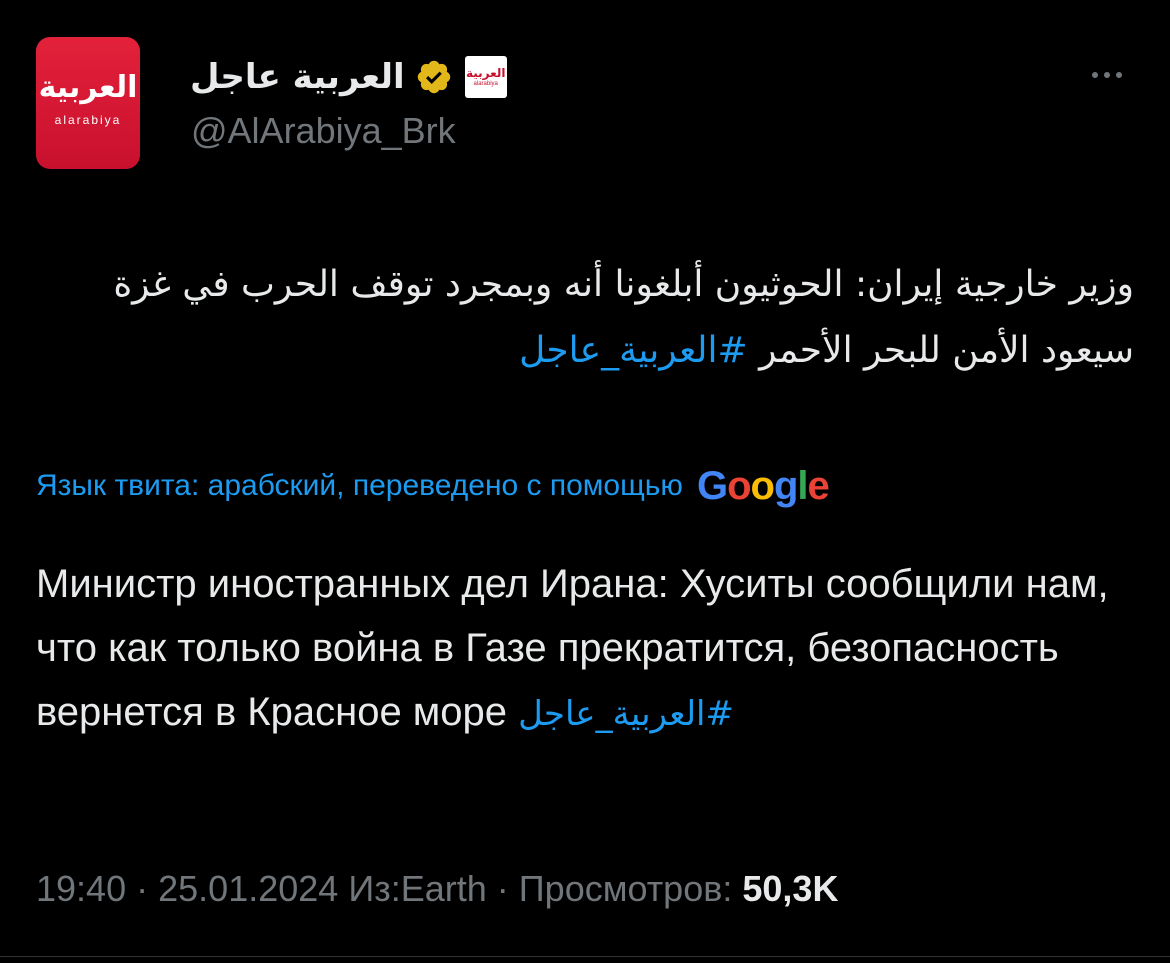 This screenshot has height=963, width=1170. I want to click on author-name-row: العربية عاجل العربية alarabiya, so click(348, 77).